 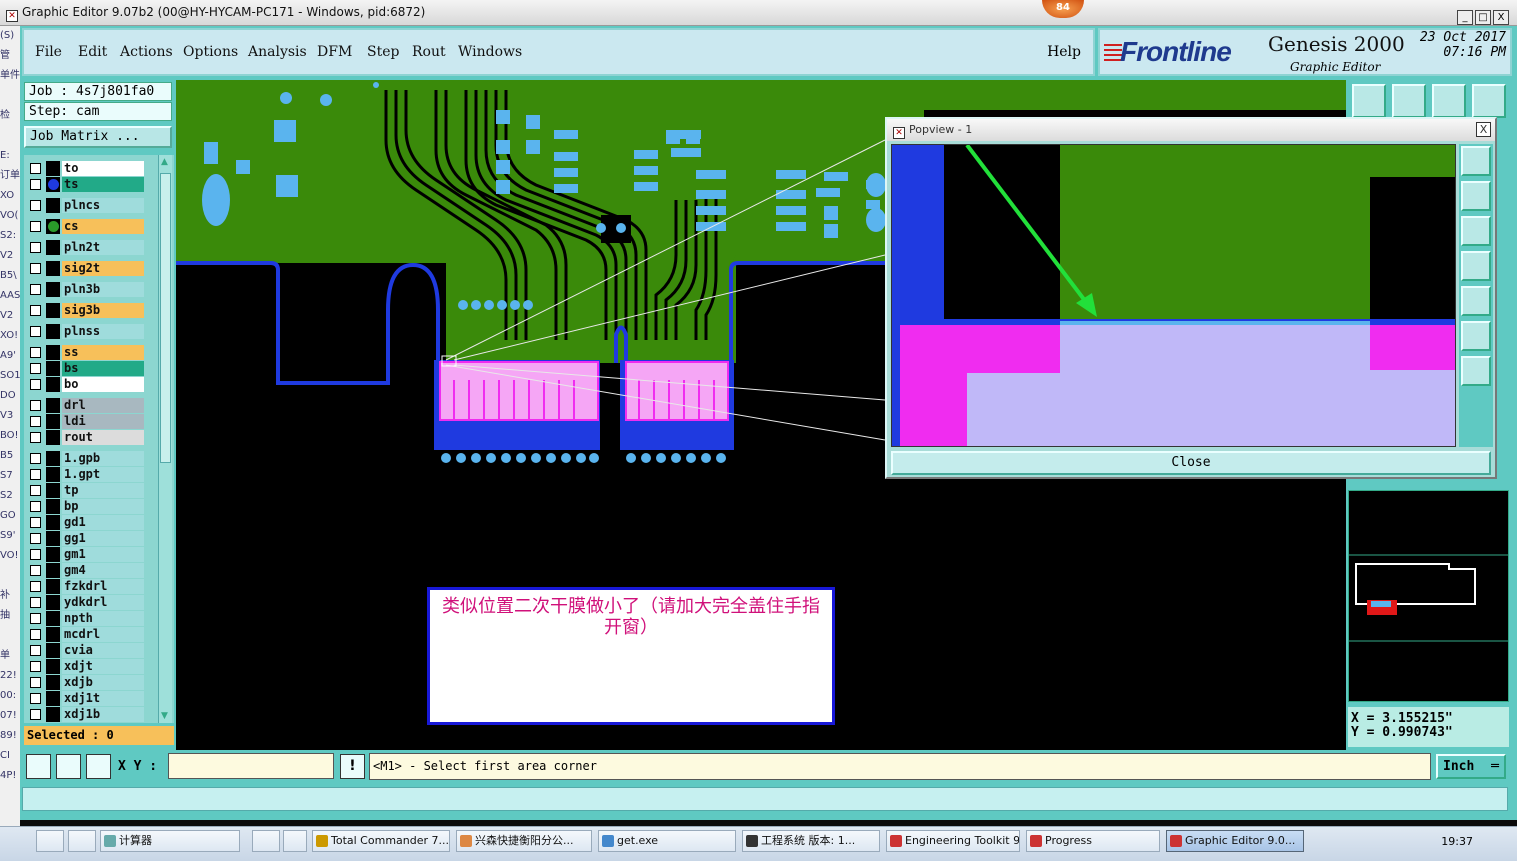 What do you see at coordinates (103, 634) in the screenshot?
I see `layer-name: mcdrl` at bounding box center [103, 634].